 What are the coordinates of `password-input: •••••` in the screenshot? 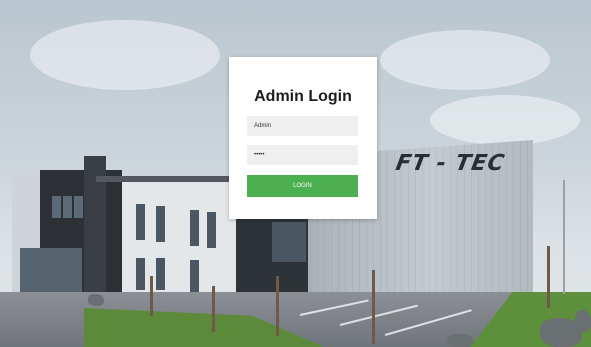 It's located at (302, 155).